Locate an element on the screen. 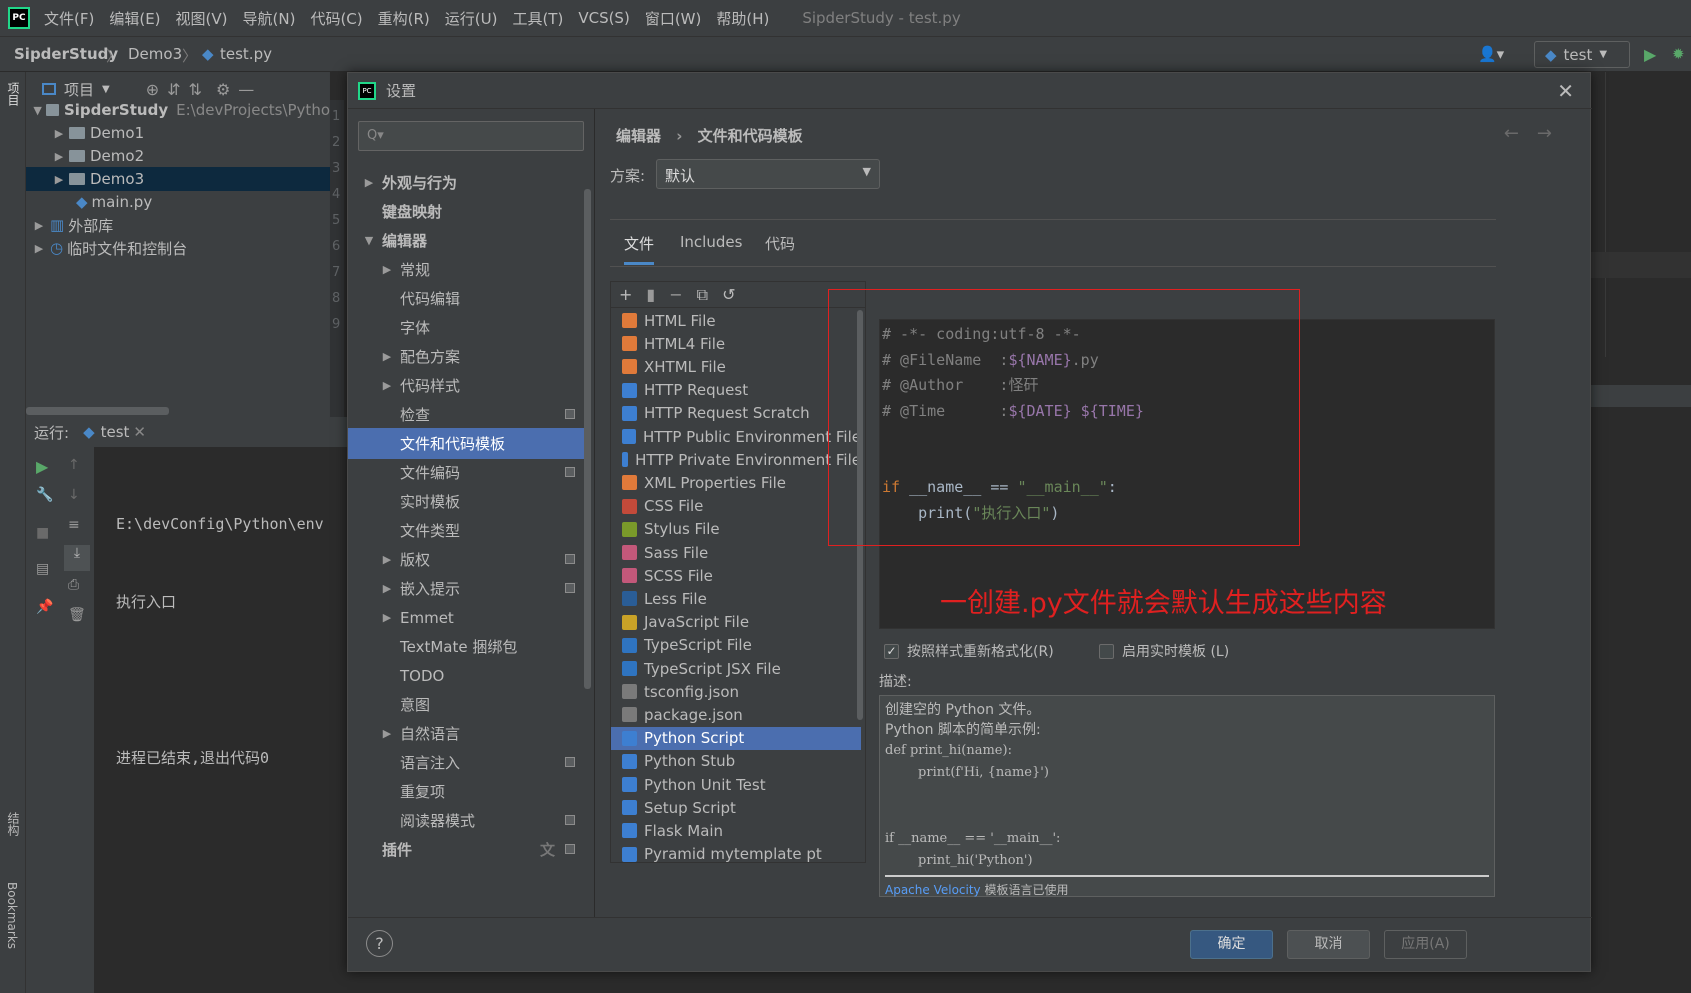 Image resolution: width=1691 pixels, height=993 pixels. sidebar-item-live-templates: 实时模板 is located at coordinates (466, 501).